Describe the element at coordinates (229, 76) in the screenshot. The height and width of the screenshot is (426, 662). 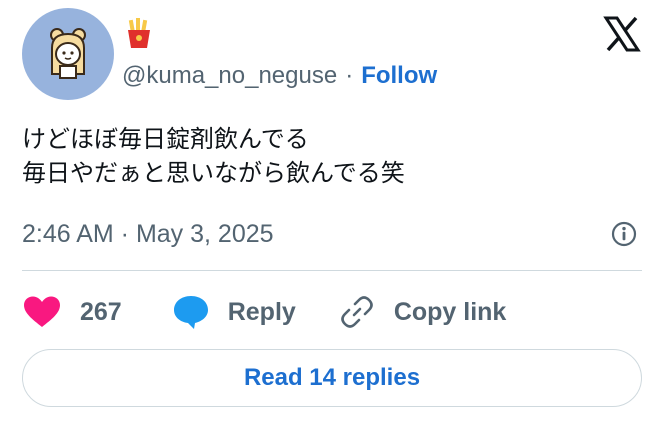
I see `author-handle: @kuma_no_neguse` at that location.